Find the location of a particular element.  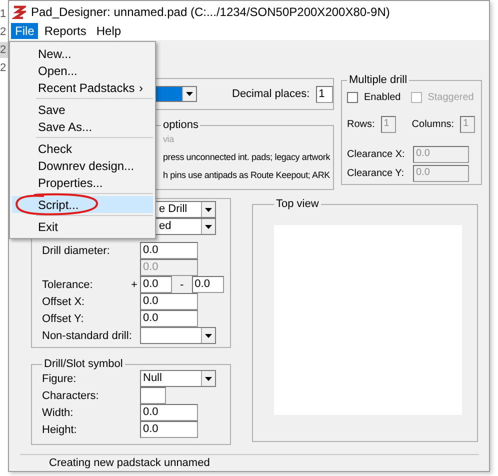

menu-item: Save is located at coordinates (82, 109).